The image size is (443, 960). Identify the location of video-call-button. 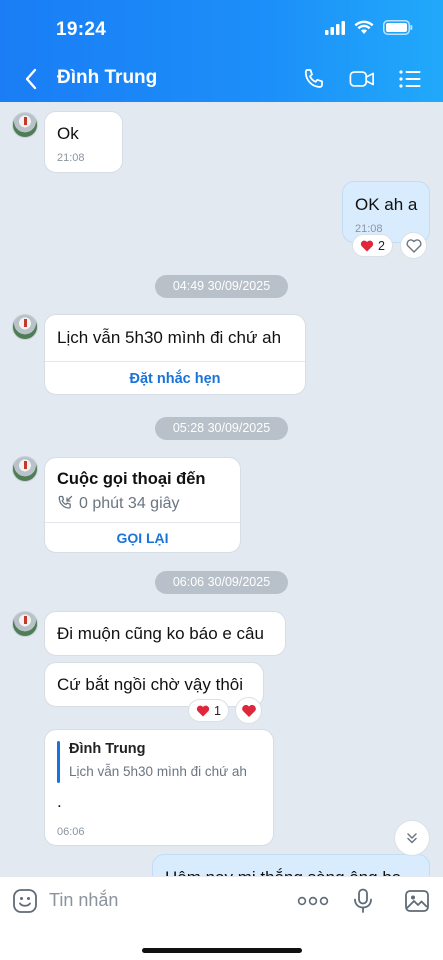
(362, 79).